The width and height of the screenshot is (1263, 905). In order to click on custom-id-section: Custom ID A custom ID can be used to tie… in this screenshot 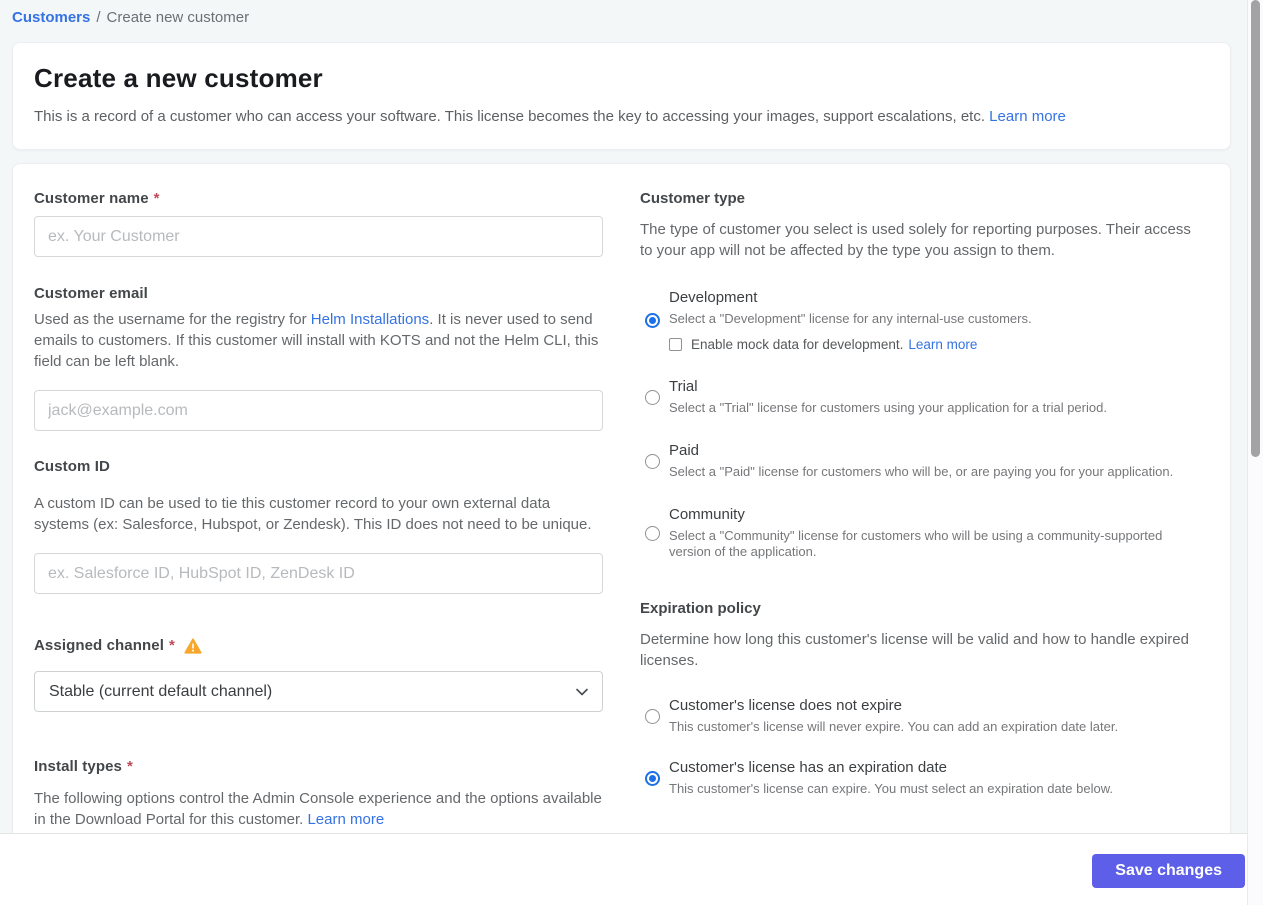, I will do `click(318, 526)`.